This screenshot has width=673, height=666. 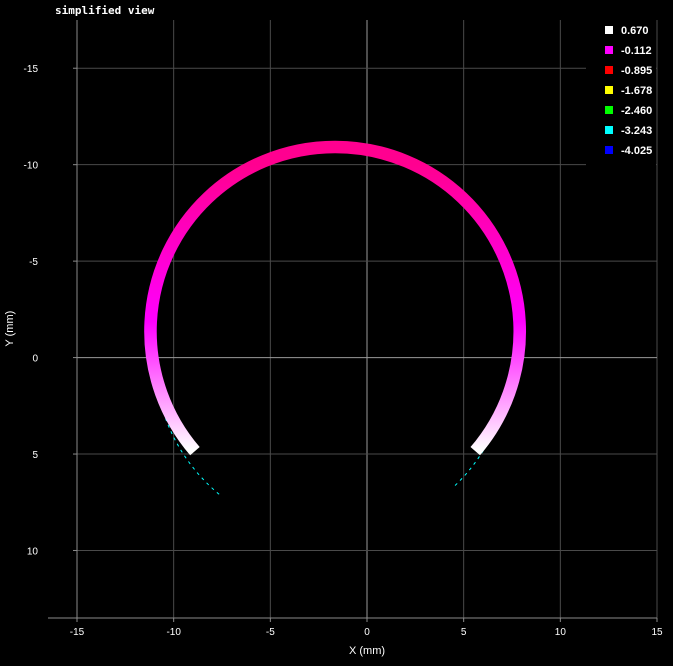 What do you see at coordinates (35, 455) in the screenshot?
I see `y-tick-label: 5` at bounding box center [35, 455].